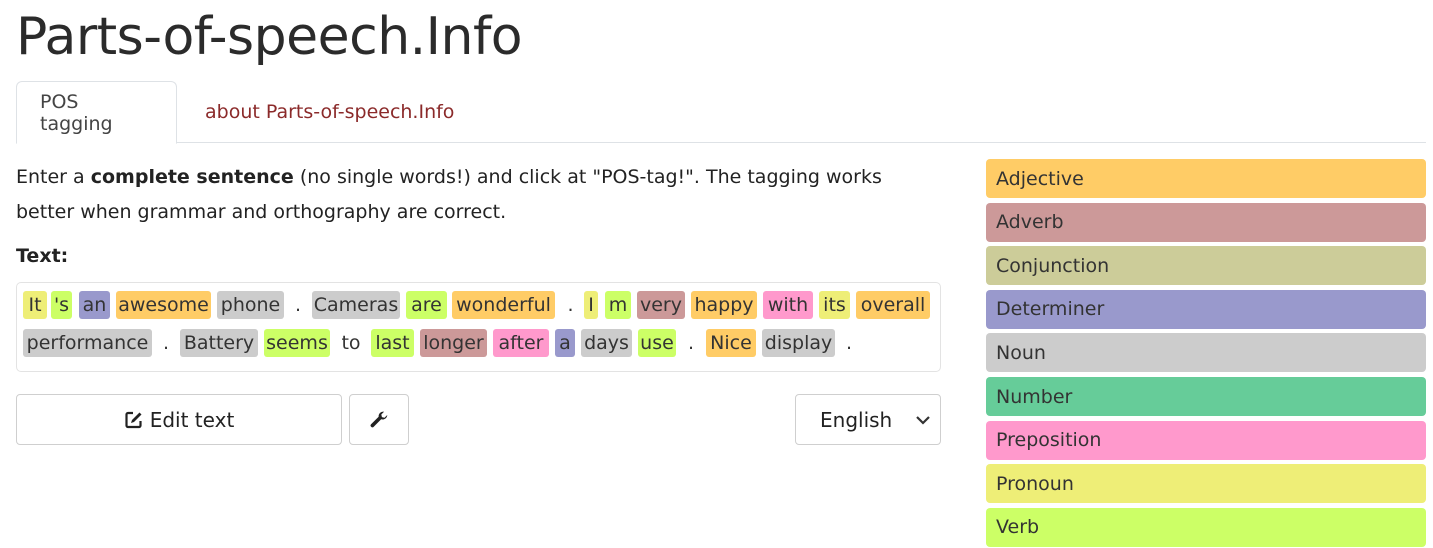 The width and height of the screenshot is (1433, 548). Describe the element at coordinates (856, 419) in the screenshot. I see `language-selected: English` at that location.